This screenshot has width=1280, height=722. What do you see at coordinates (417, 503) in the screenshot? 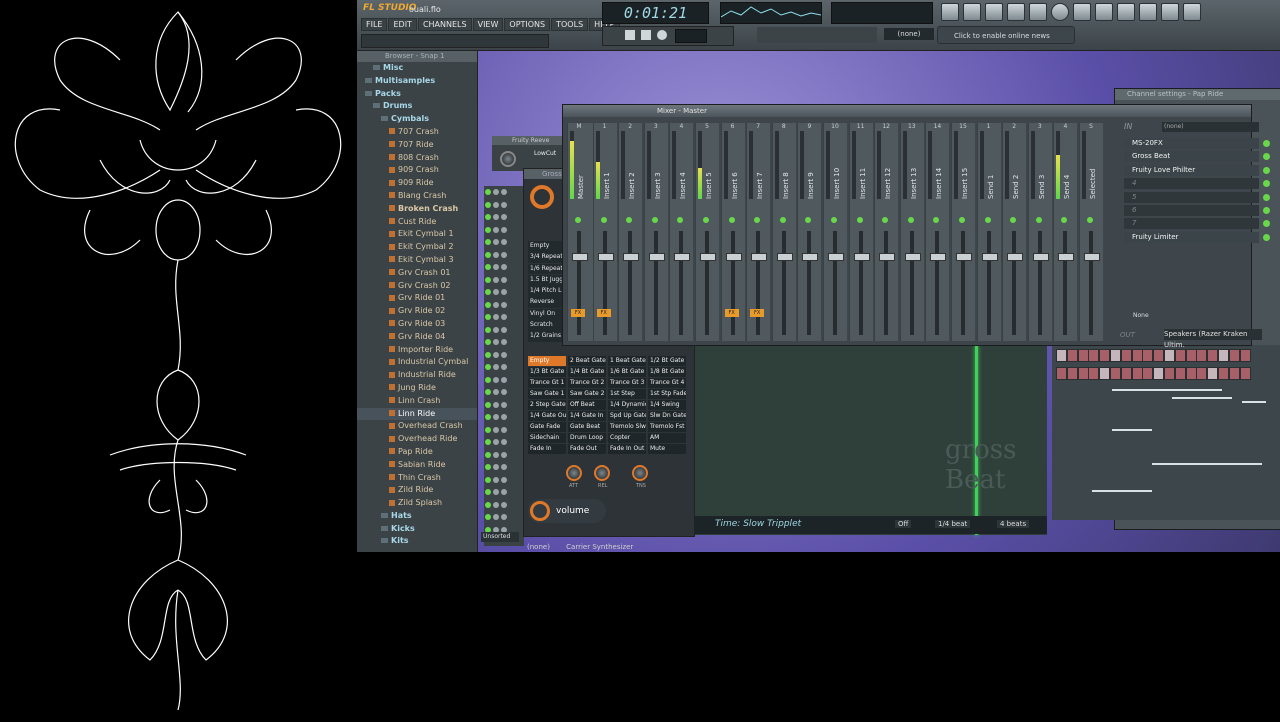
I see `browser-sample: Zild Splash` at bounding box center [417, 503].